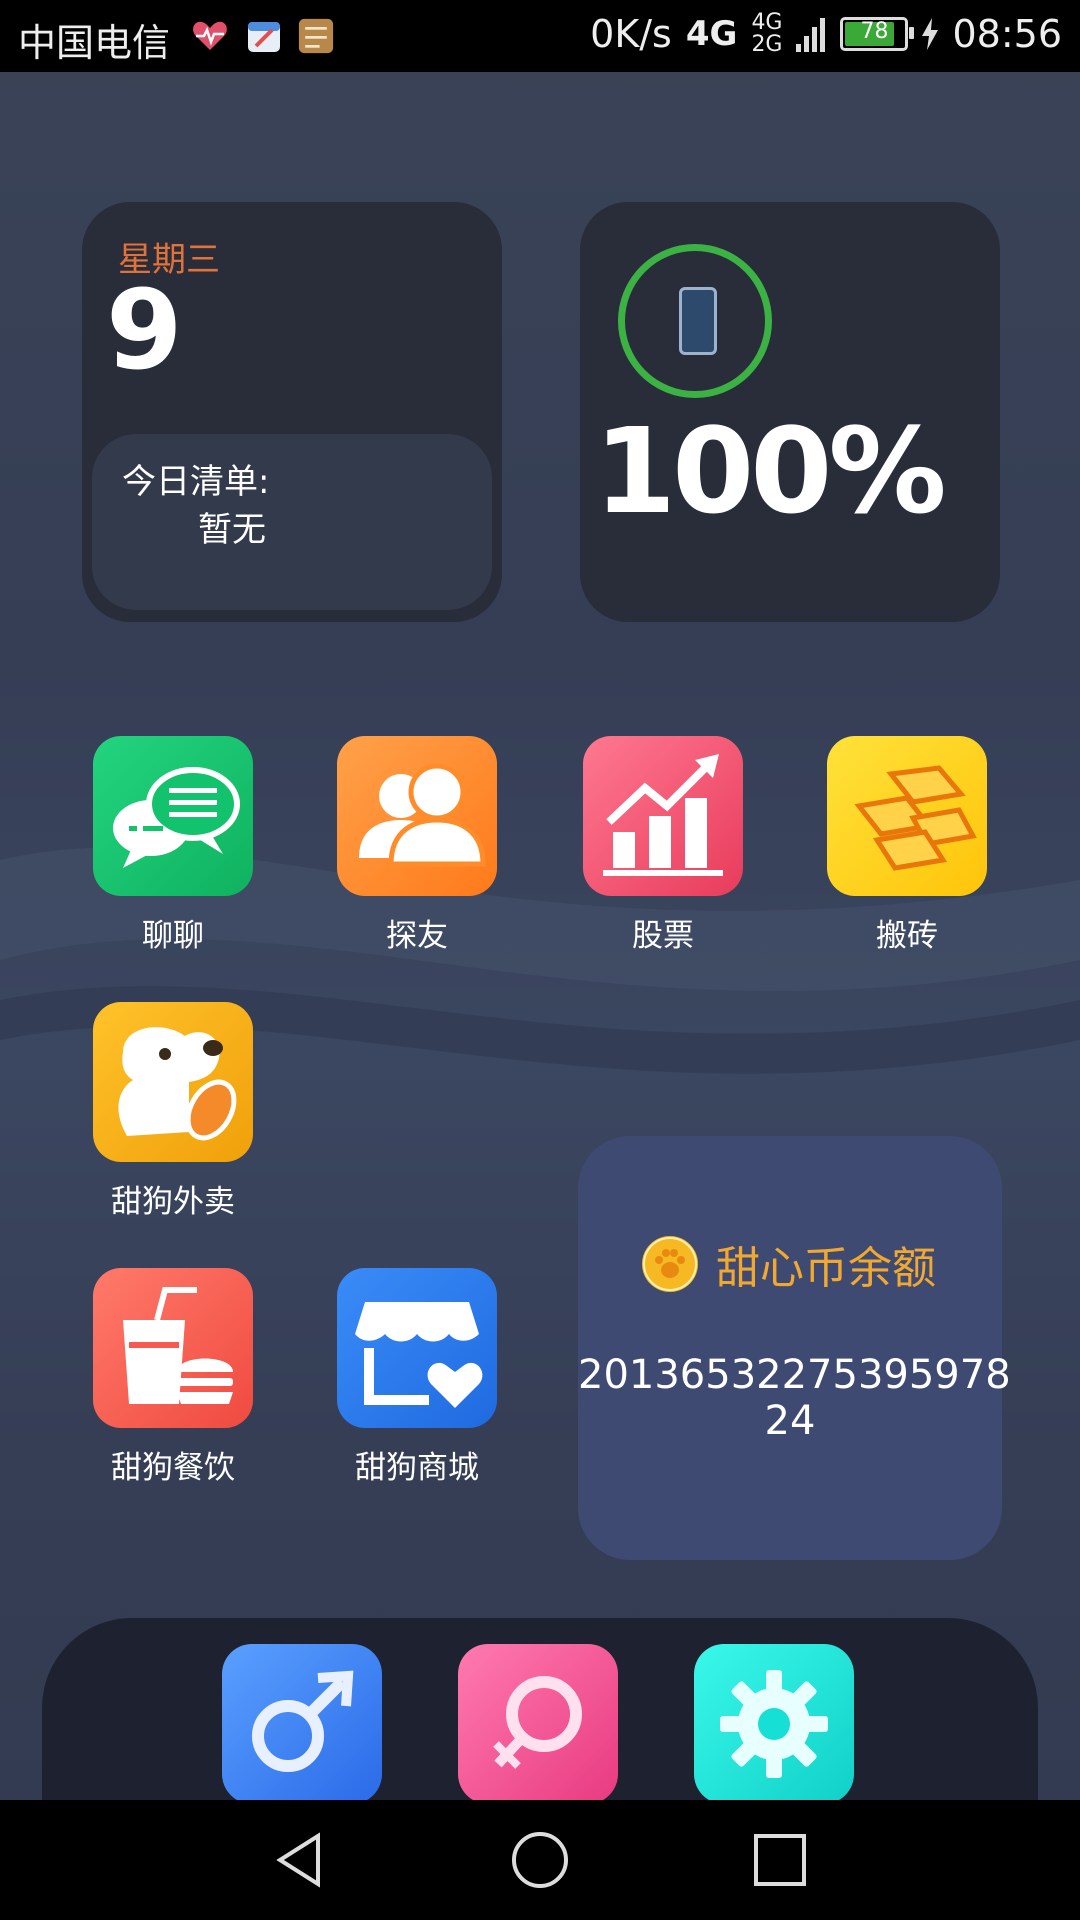  Describe the element at coordinates (663, 816) in the screenshot. I see `stock-chart-icon` at that location.